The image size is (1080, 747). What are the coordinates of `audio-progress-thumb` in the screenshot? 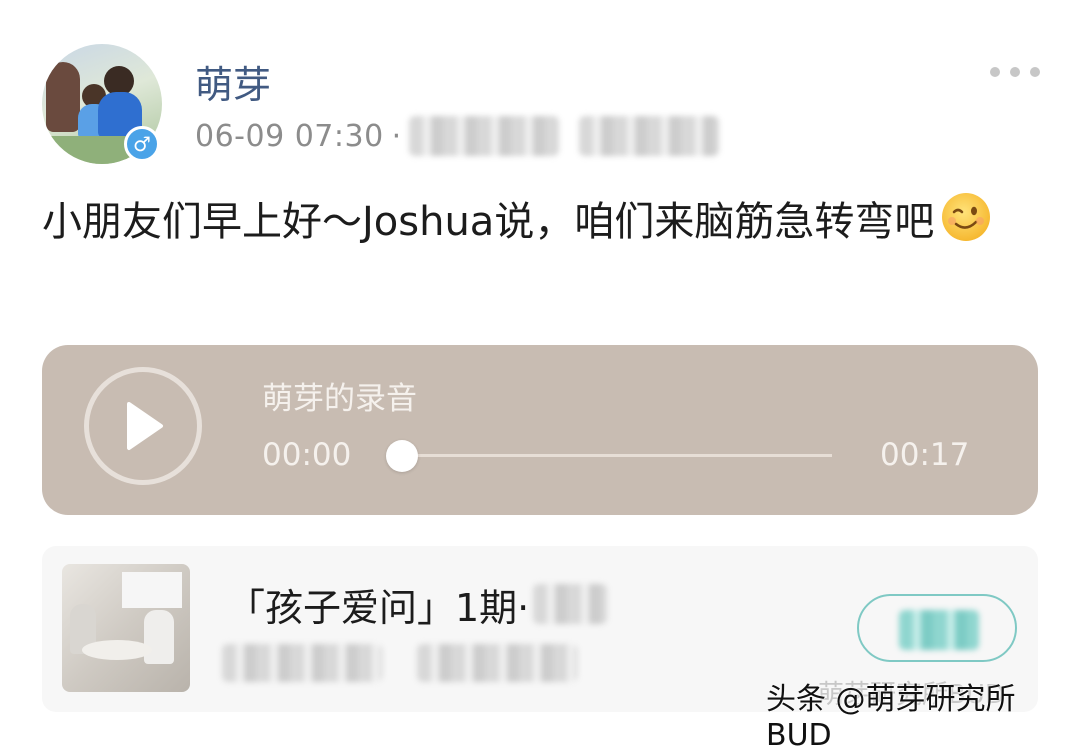 It's located at (402, 456).